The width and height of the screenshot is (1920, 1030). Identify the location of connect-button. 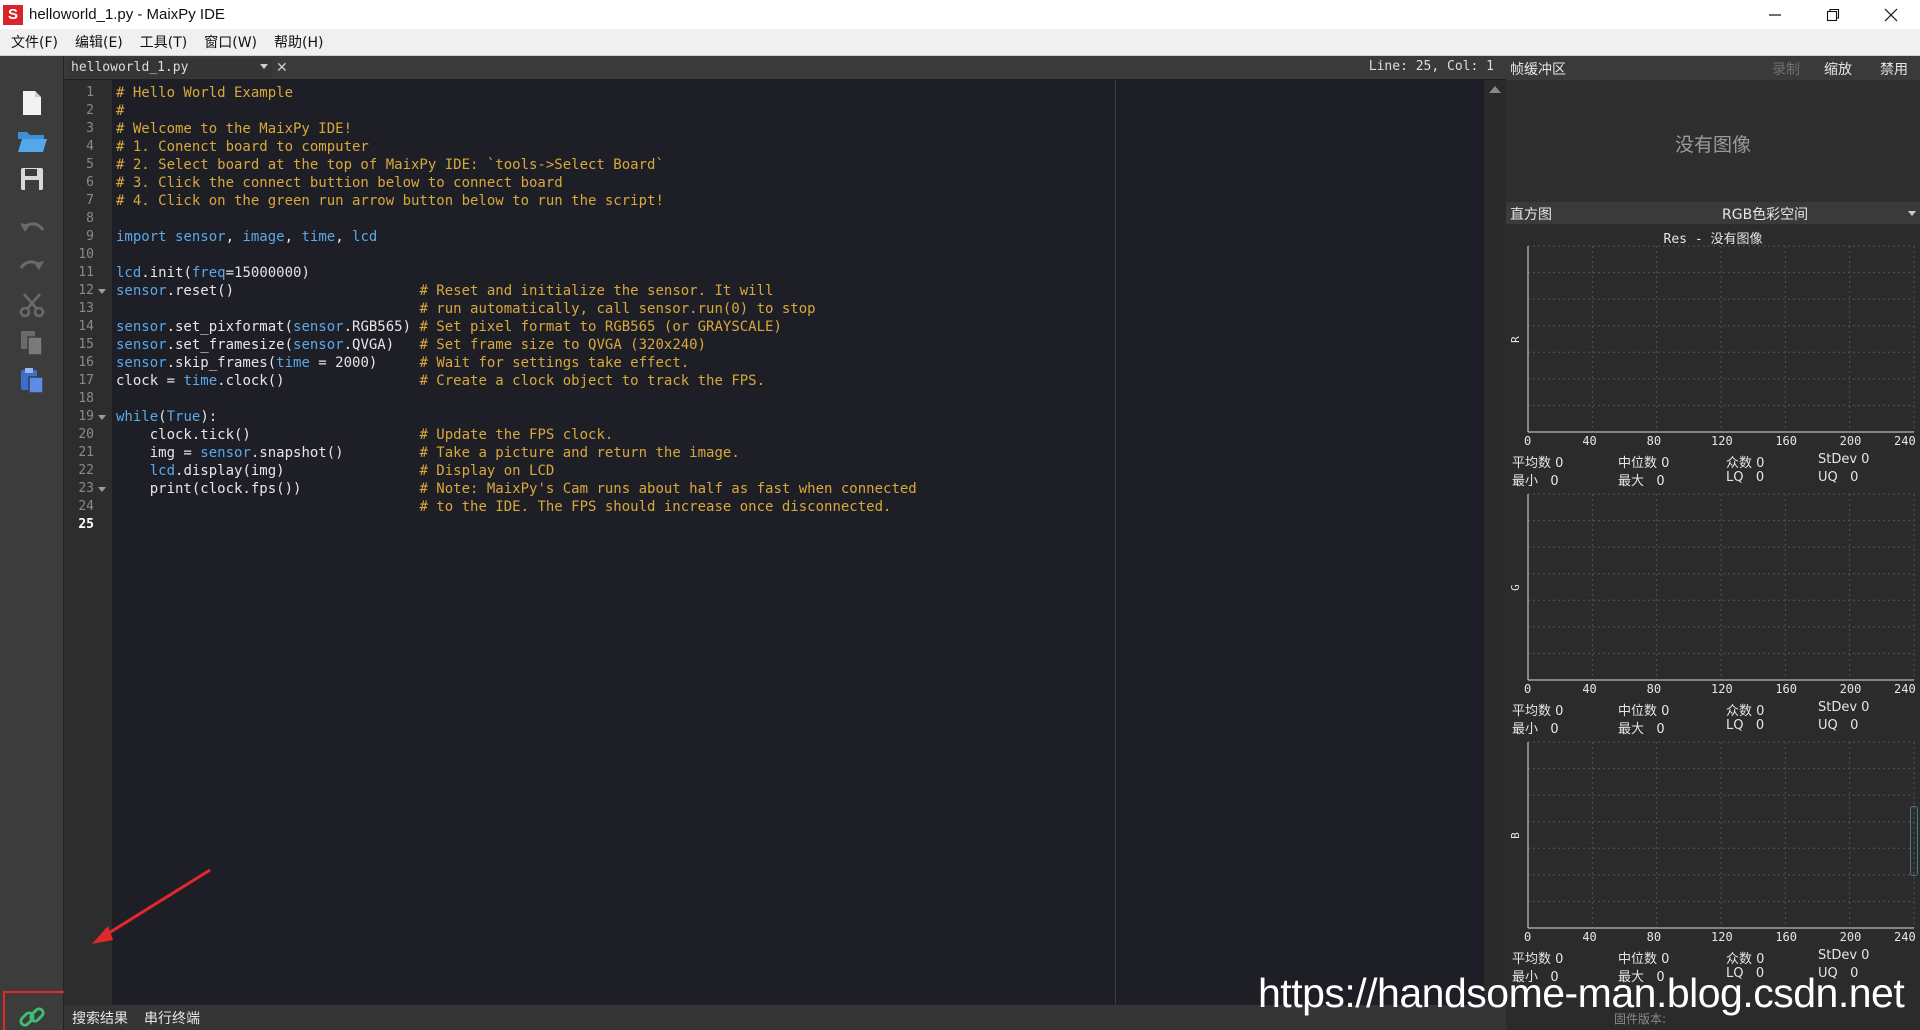
(32, 1015).